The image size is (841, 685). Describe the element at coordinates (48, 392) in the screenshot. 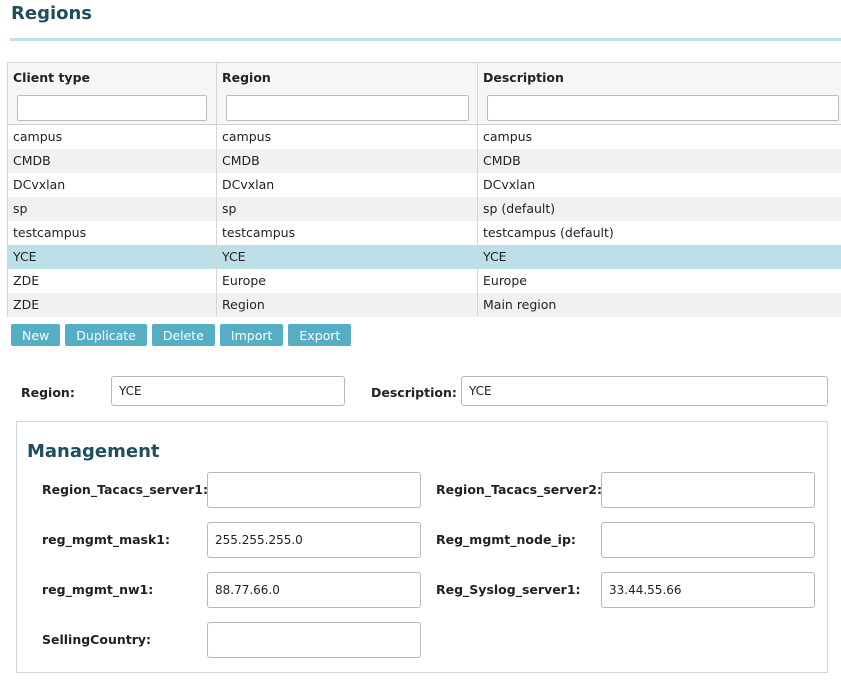

I see `region-label: Region:` at that location.